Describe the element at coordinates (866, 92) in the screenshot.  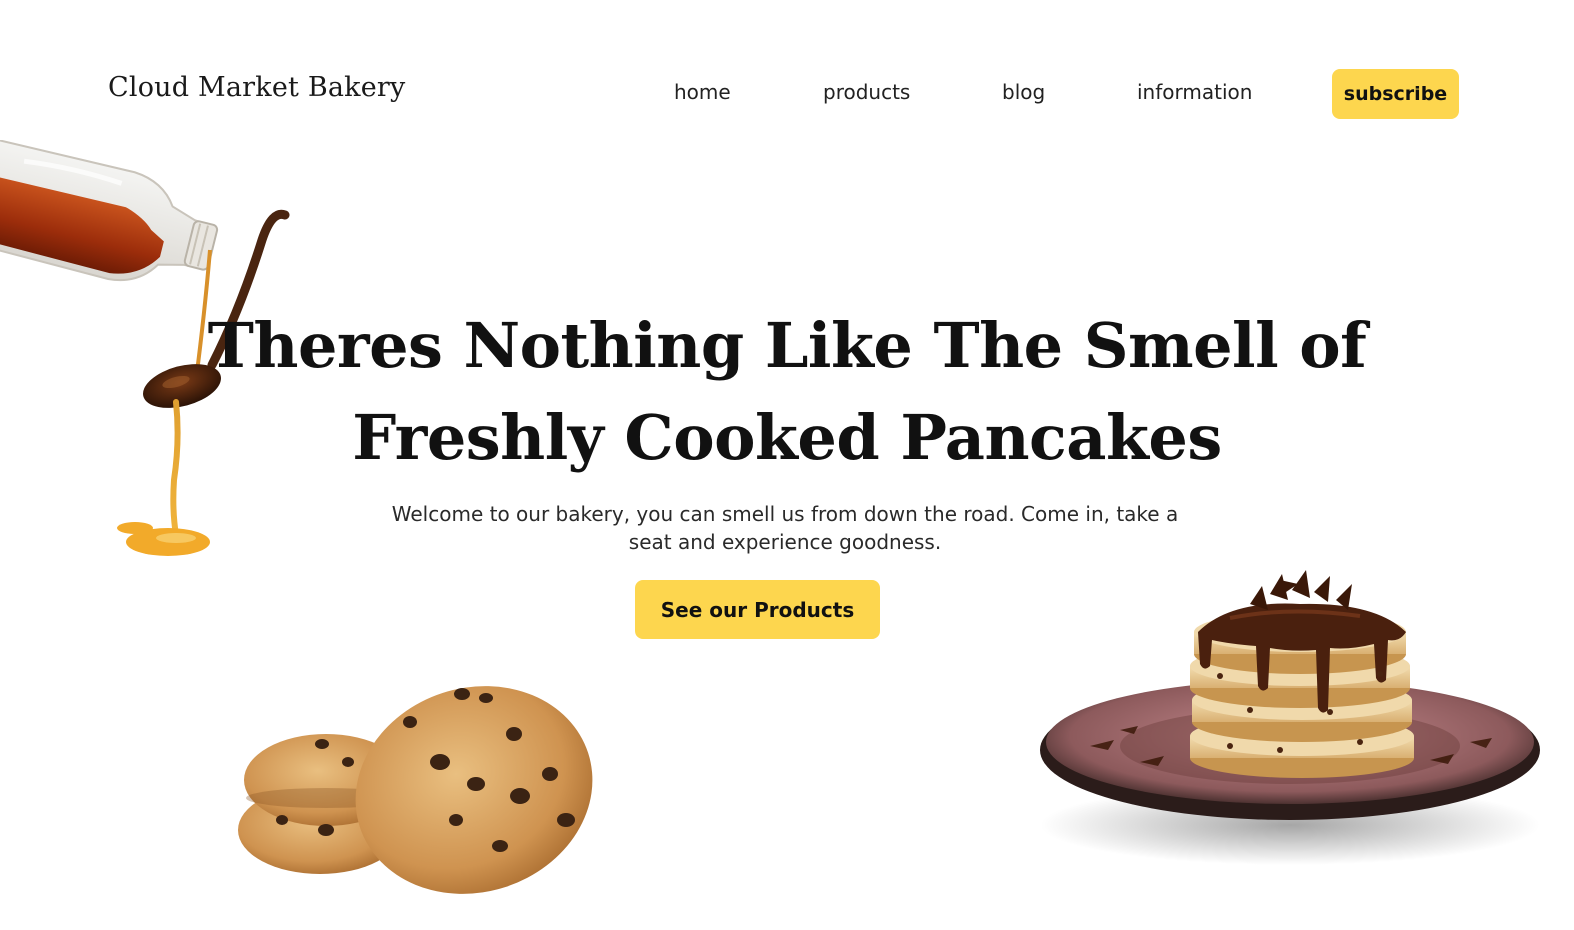
I see `nav-link-products: products` at that location.